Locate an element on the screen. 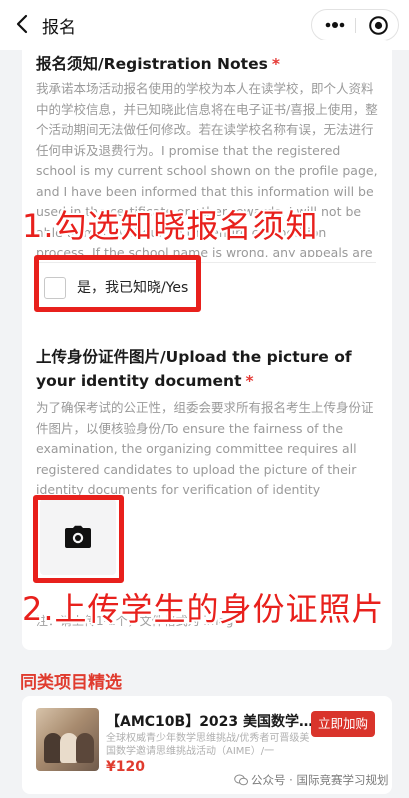 The width and height of the screenshot is (409, 798). product-description: 全球权威青少年数学思维挑战/优秀者可晋级美国数学邀请思维挑战活动（AIME）/一 is located at coordinates (208, 745).